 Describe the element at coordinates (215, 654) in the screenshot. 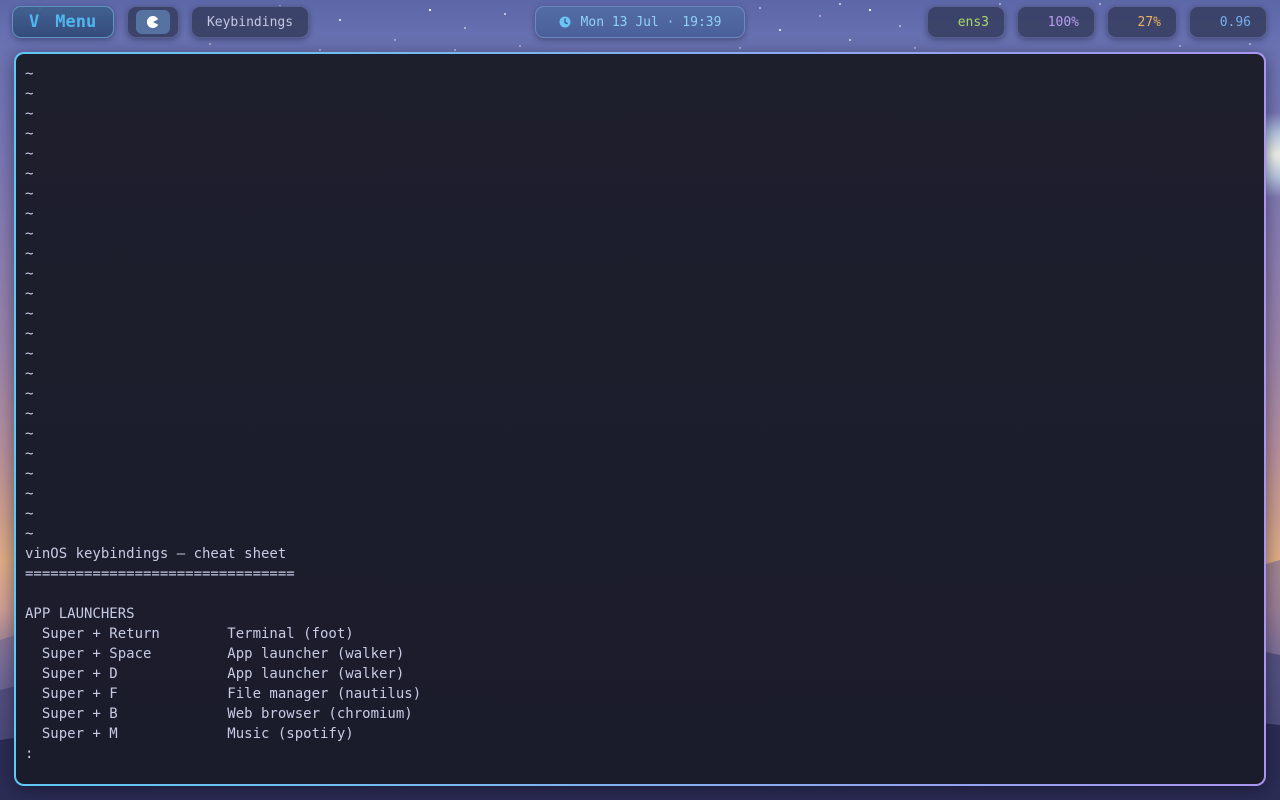

I see `text-line: Super + Space App launcher (walker)` at that location.